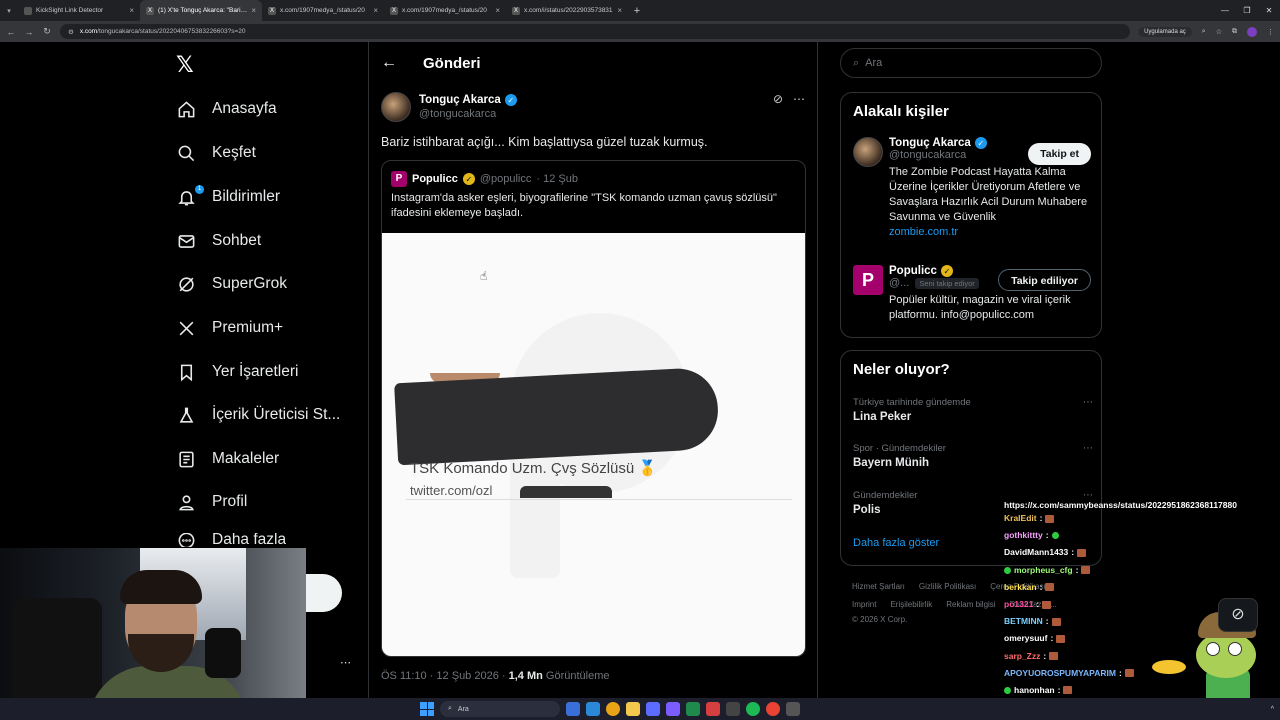 The width and height of the screenshot is (1280, 720). Describe the element at coordinates (566, 492) in the screenshot. I see `redaction-bar-small` at that location.